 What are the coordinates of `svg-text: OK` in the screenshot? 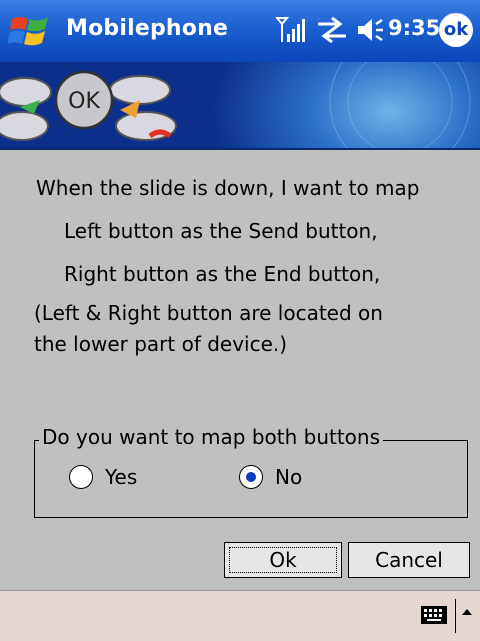 It's located at (84, 101).